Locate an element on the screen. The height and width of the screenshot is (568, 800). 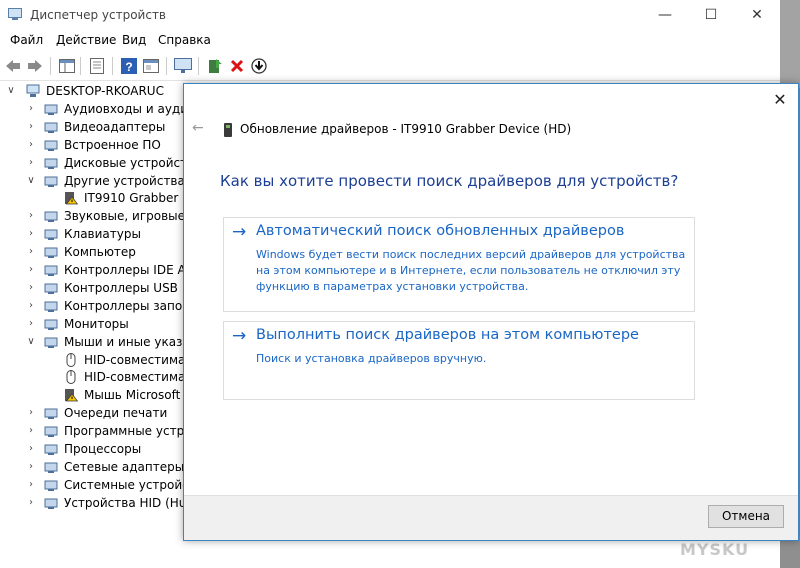
watermark: MYSKU is located at coordinates (715, 549).